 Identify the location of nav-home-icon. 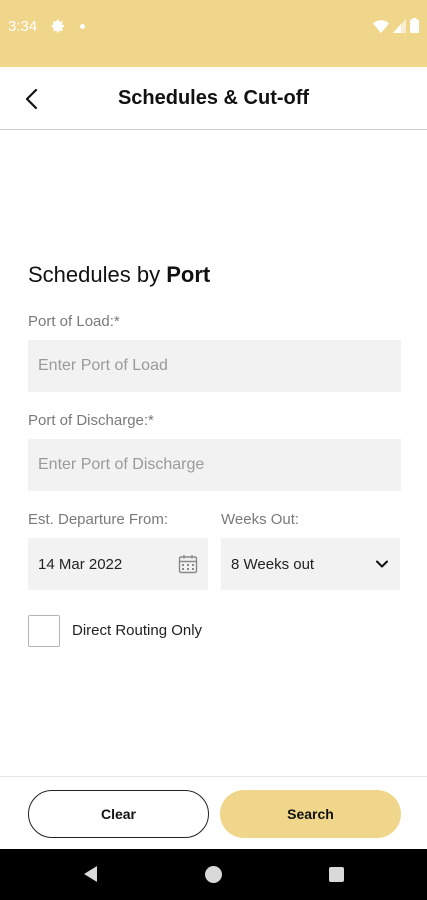
(213, 874).